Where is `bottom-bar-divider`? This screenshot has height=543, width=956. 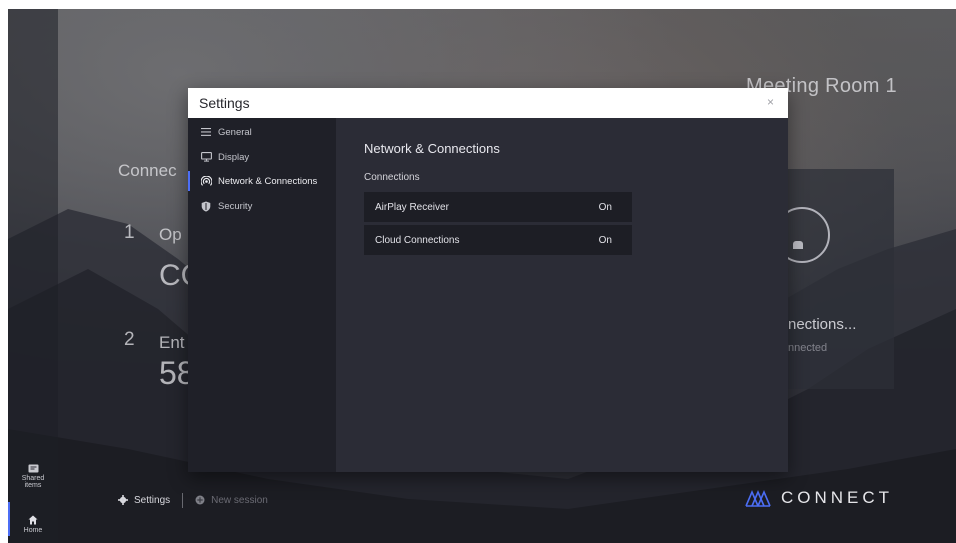
bottom-bar-divider is located at coordinates (183, 500).